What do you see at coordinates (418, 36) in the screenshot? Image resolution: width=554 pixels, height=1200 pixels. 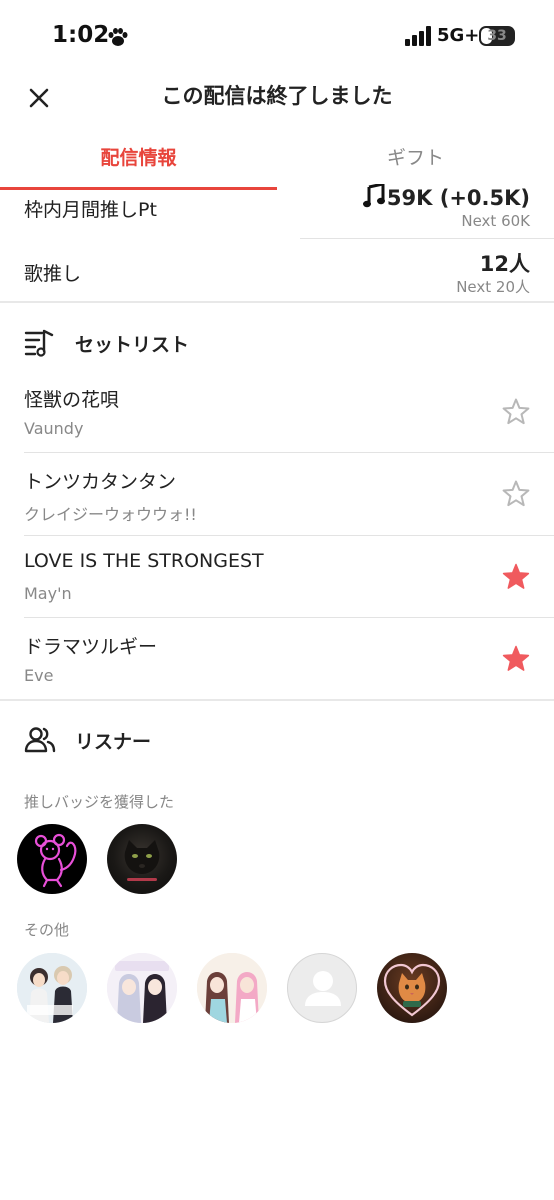 I see `signal-icon` at bounding box center [418, 36].